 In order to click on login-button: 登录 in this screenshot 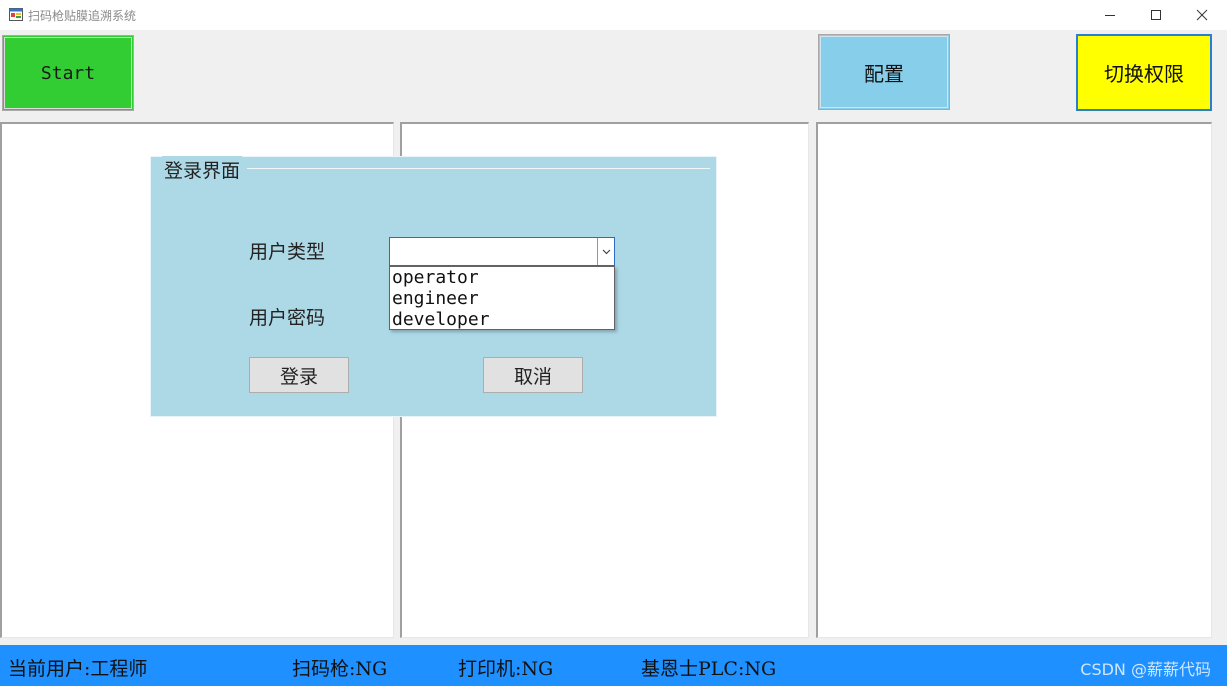, I will do `click(299, 375)`.